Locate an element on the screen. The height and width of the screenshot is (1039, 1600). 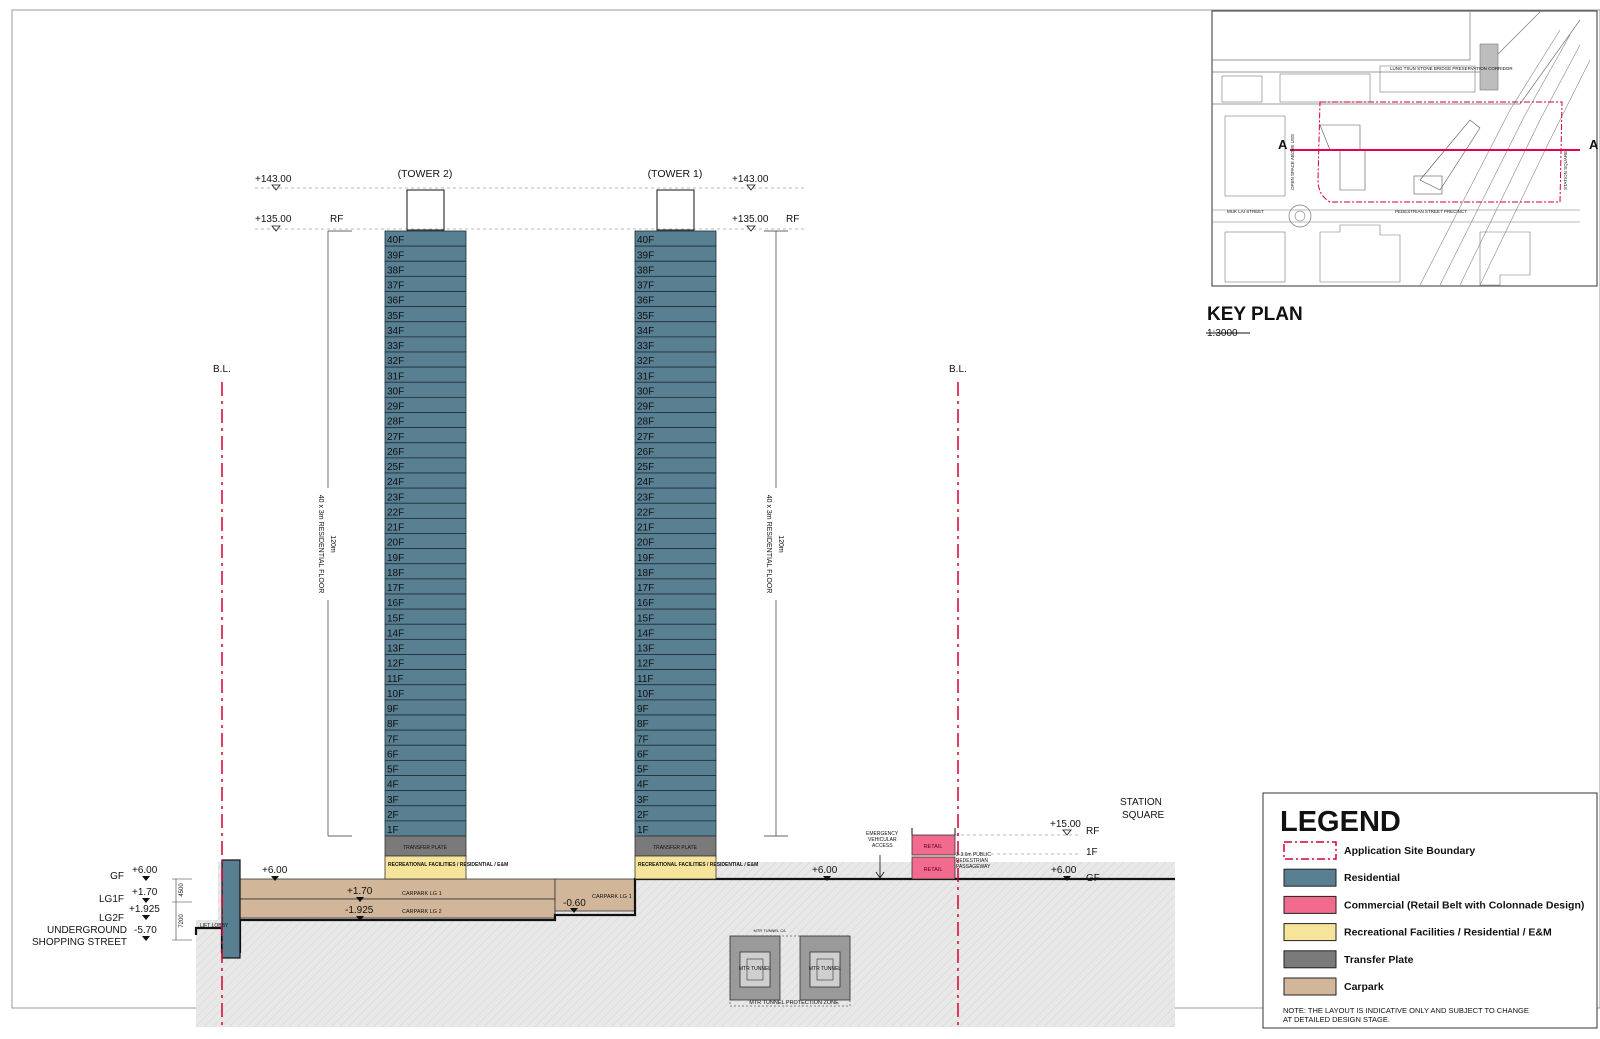
floor-label: 25F is located at coordinates (645, 467).